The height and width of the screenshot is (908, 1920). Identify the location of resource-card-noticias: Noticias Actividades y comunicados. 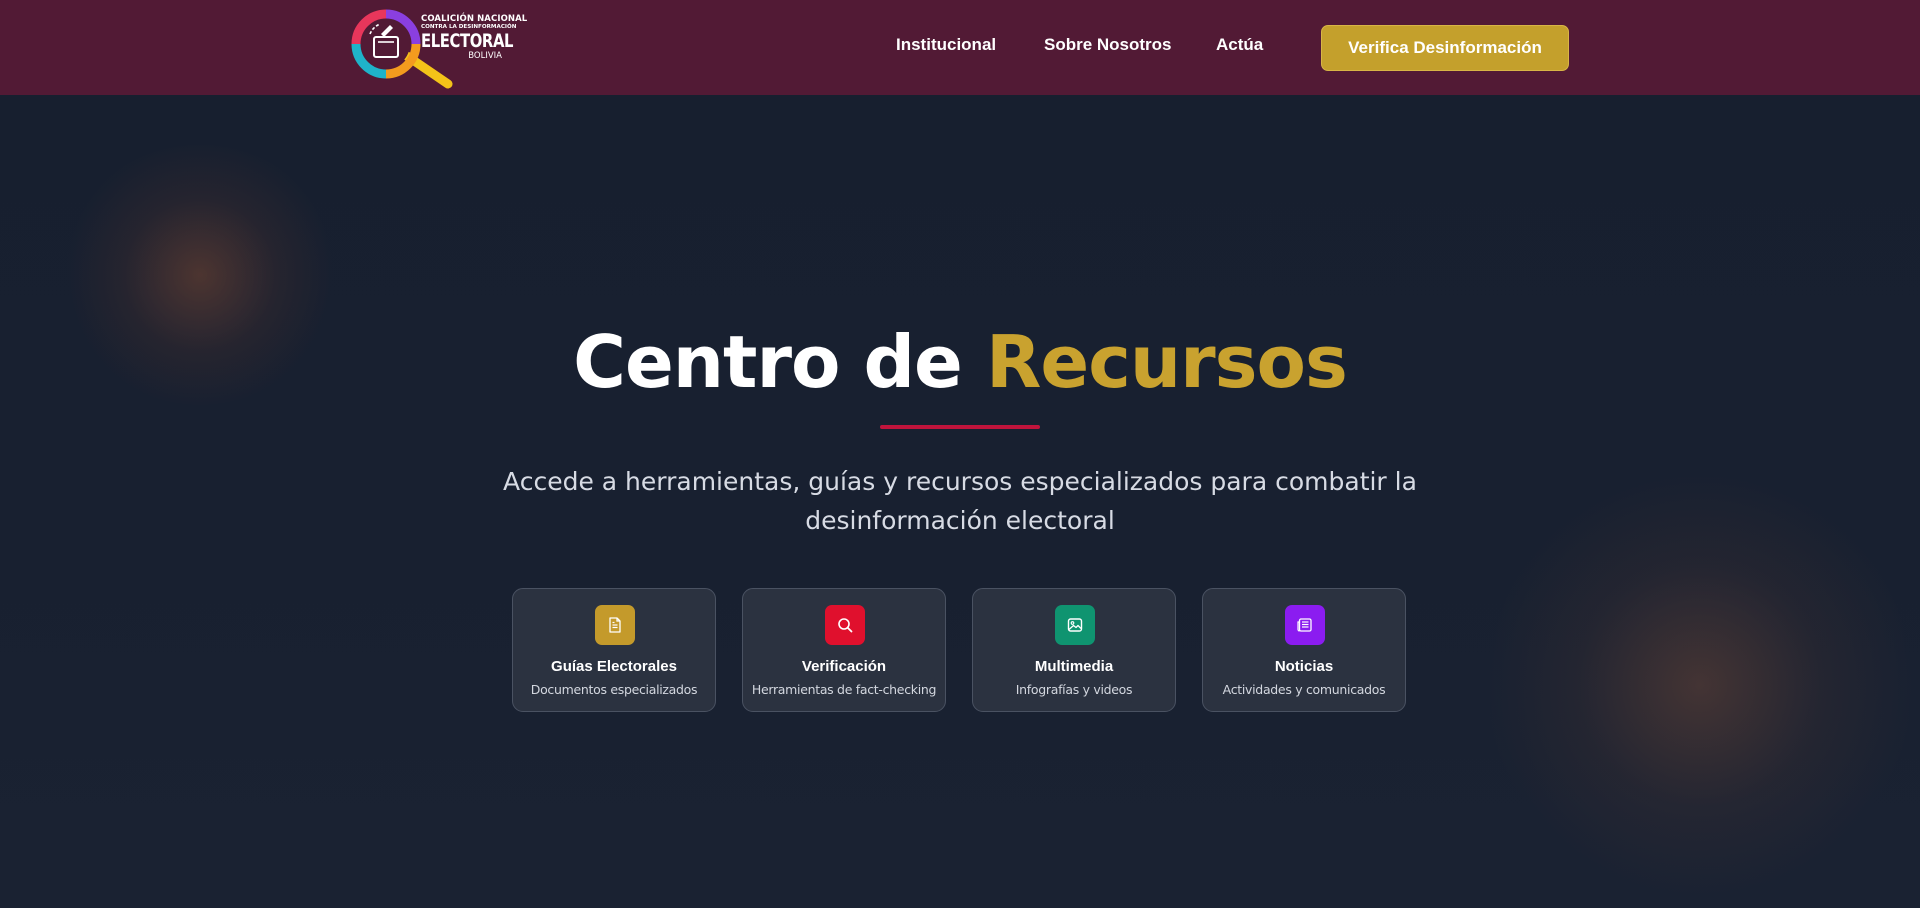
(1304, 650).